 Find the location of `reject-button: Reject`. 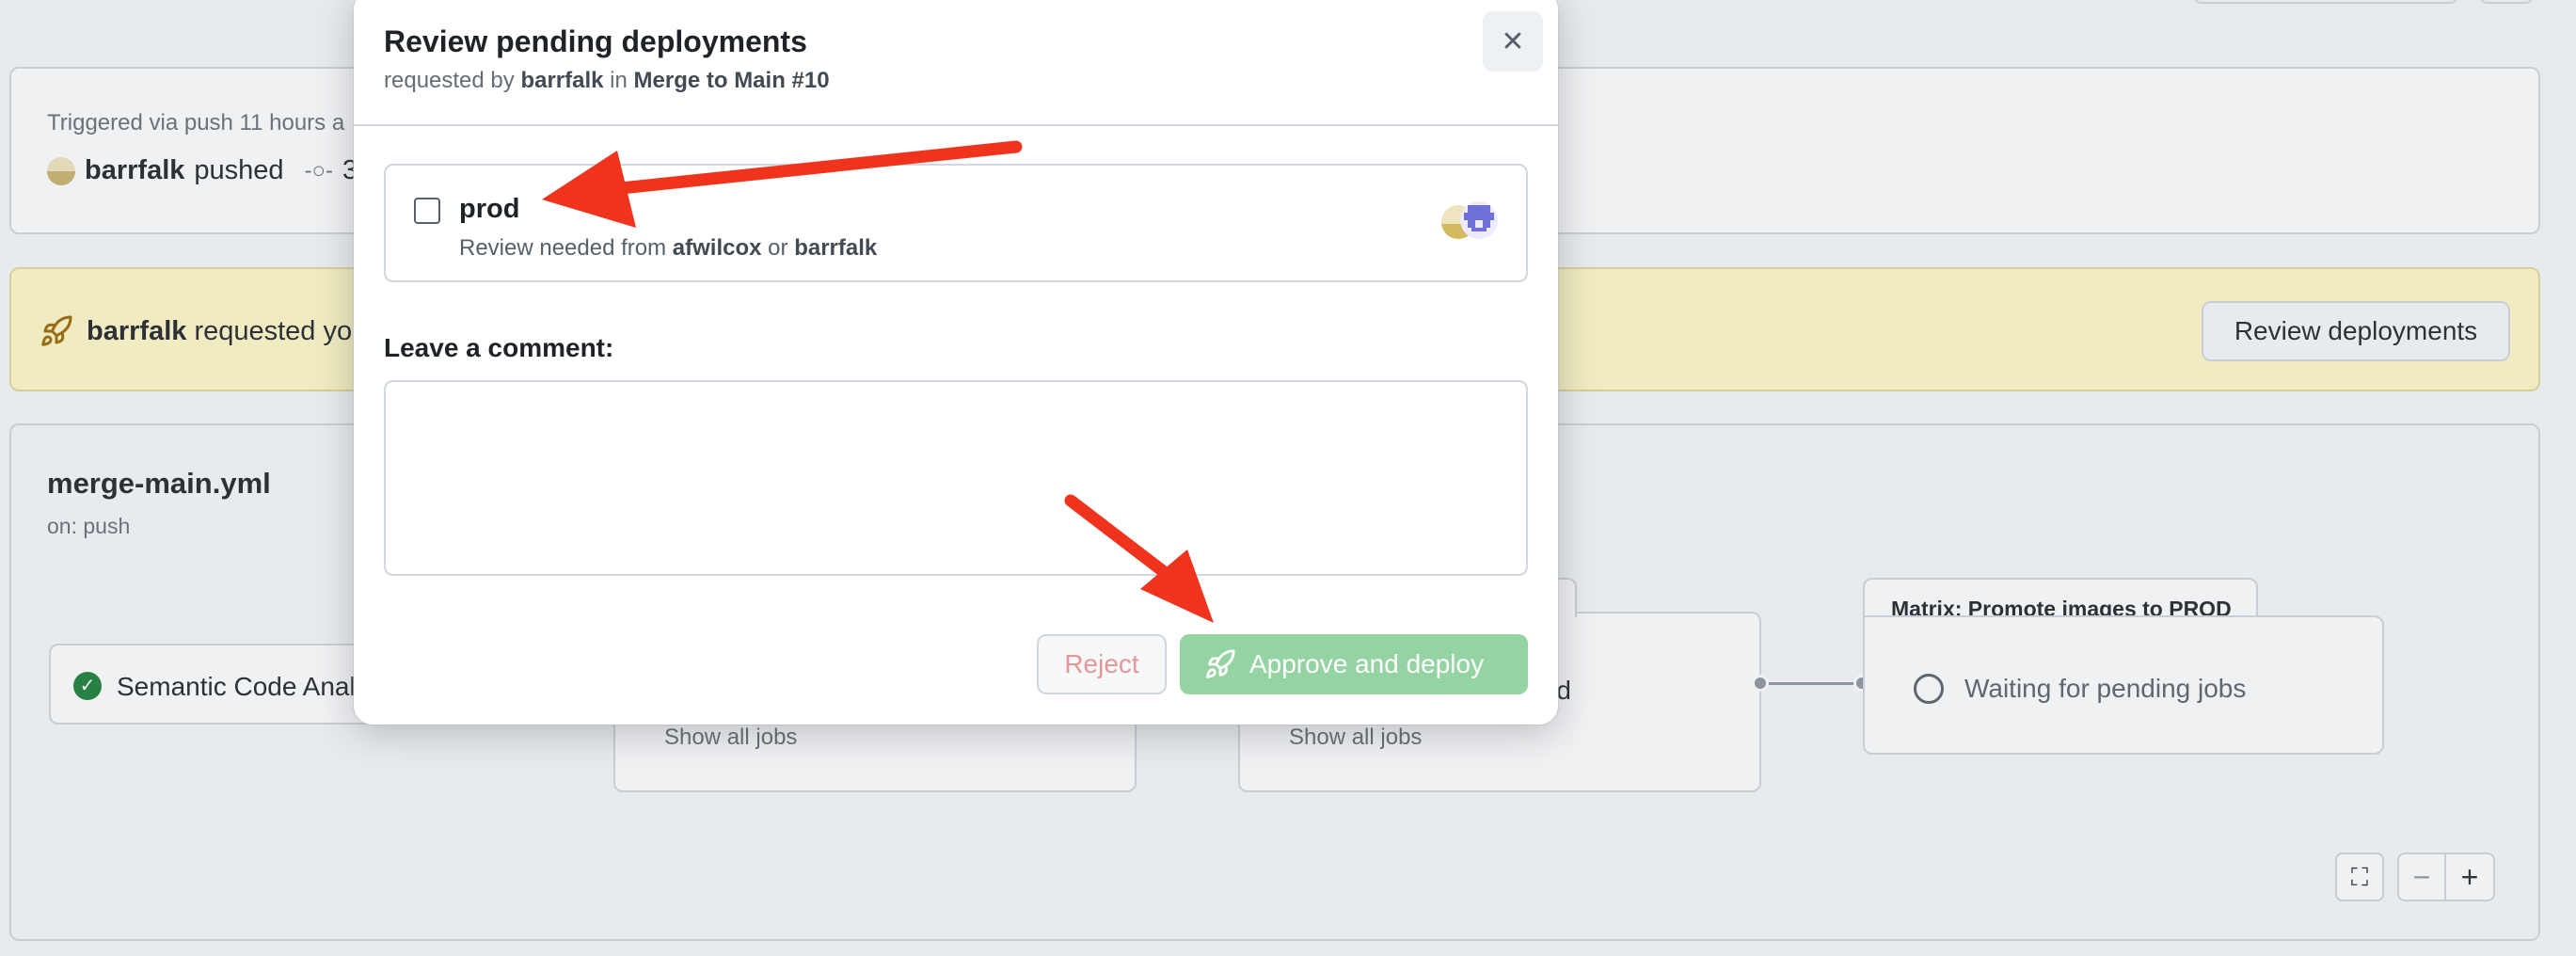

reject-button: Reject is located at coordinates (1102, 664).